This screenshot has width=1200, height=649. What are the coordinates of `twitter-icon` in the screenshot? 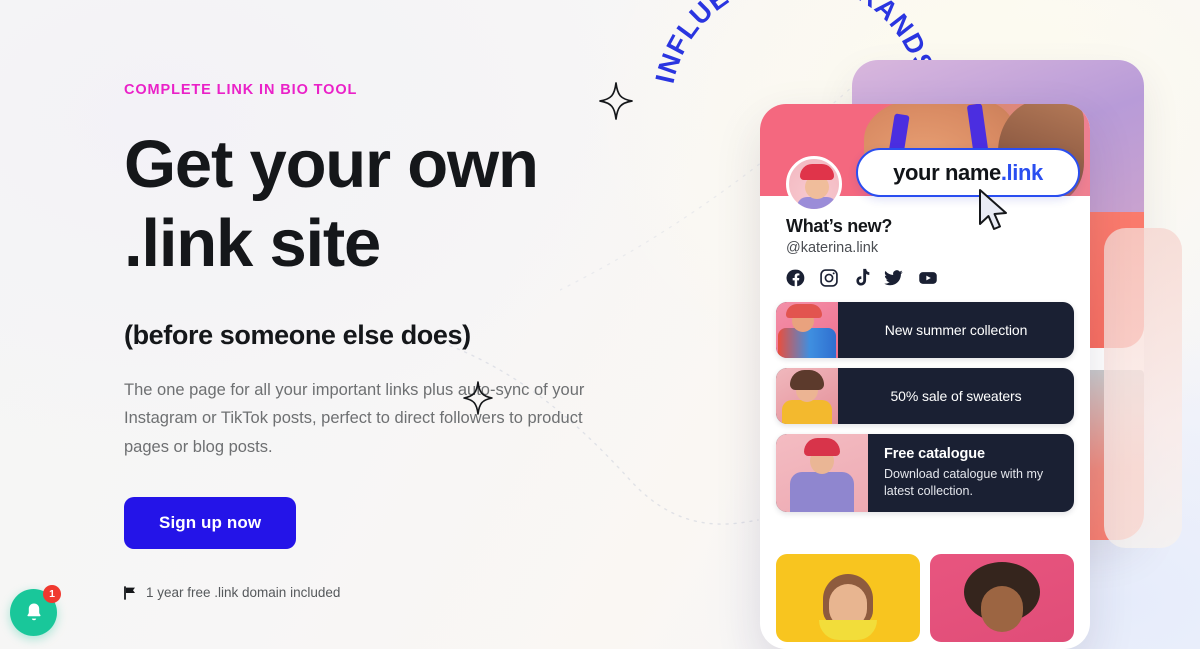 It's located at (893, 278).